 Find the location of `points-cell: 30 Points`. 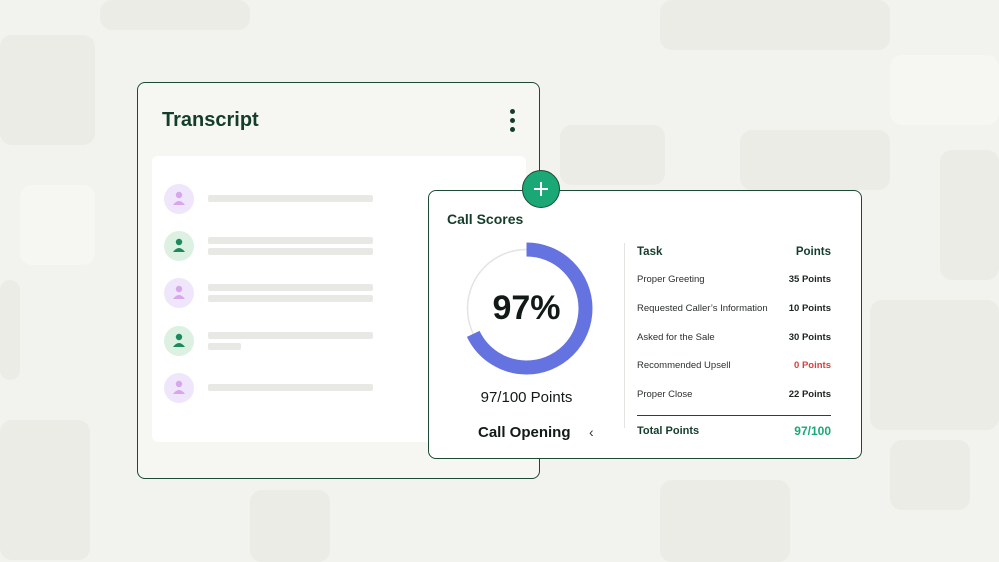

points-cell: 30 Points is located at coordinates (809, 337).